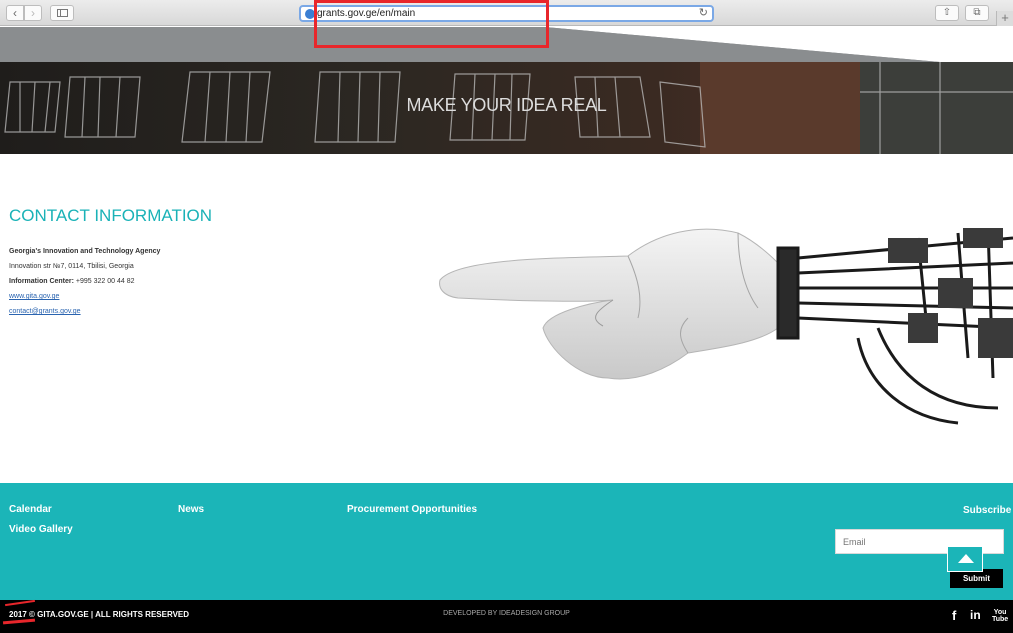 The image size is (1013, 633). Describe the element at coordinates (34, 296) in the screenshot. I see `website-link: www.gita.gov.ge` at that location.